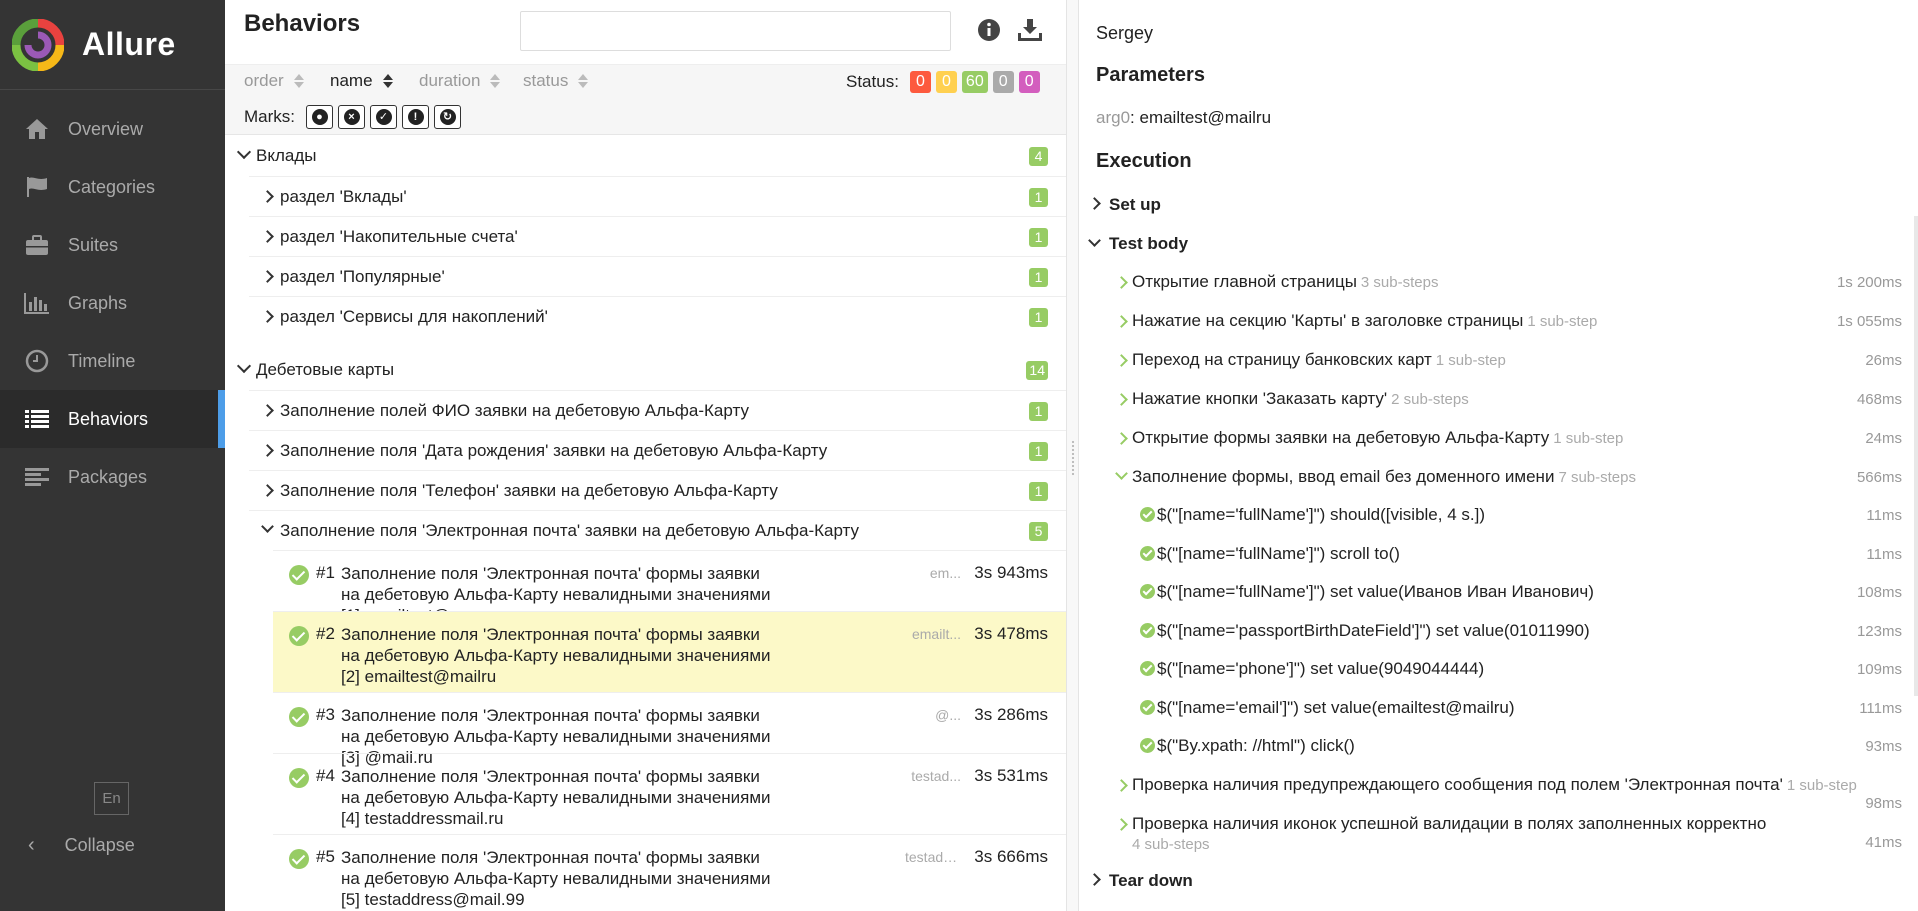 The height and width of the screenshot is (911, 1918). I want to click on sidebar-item-categories: Categories, so click(112, 187).